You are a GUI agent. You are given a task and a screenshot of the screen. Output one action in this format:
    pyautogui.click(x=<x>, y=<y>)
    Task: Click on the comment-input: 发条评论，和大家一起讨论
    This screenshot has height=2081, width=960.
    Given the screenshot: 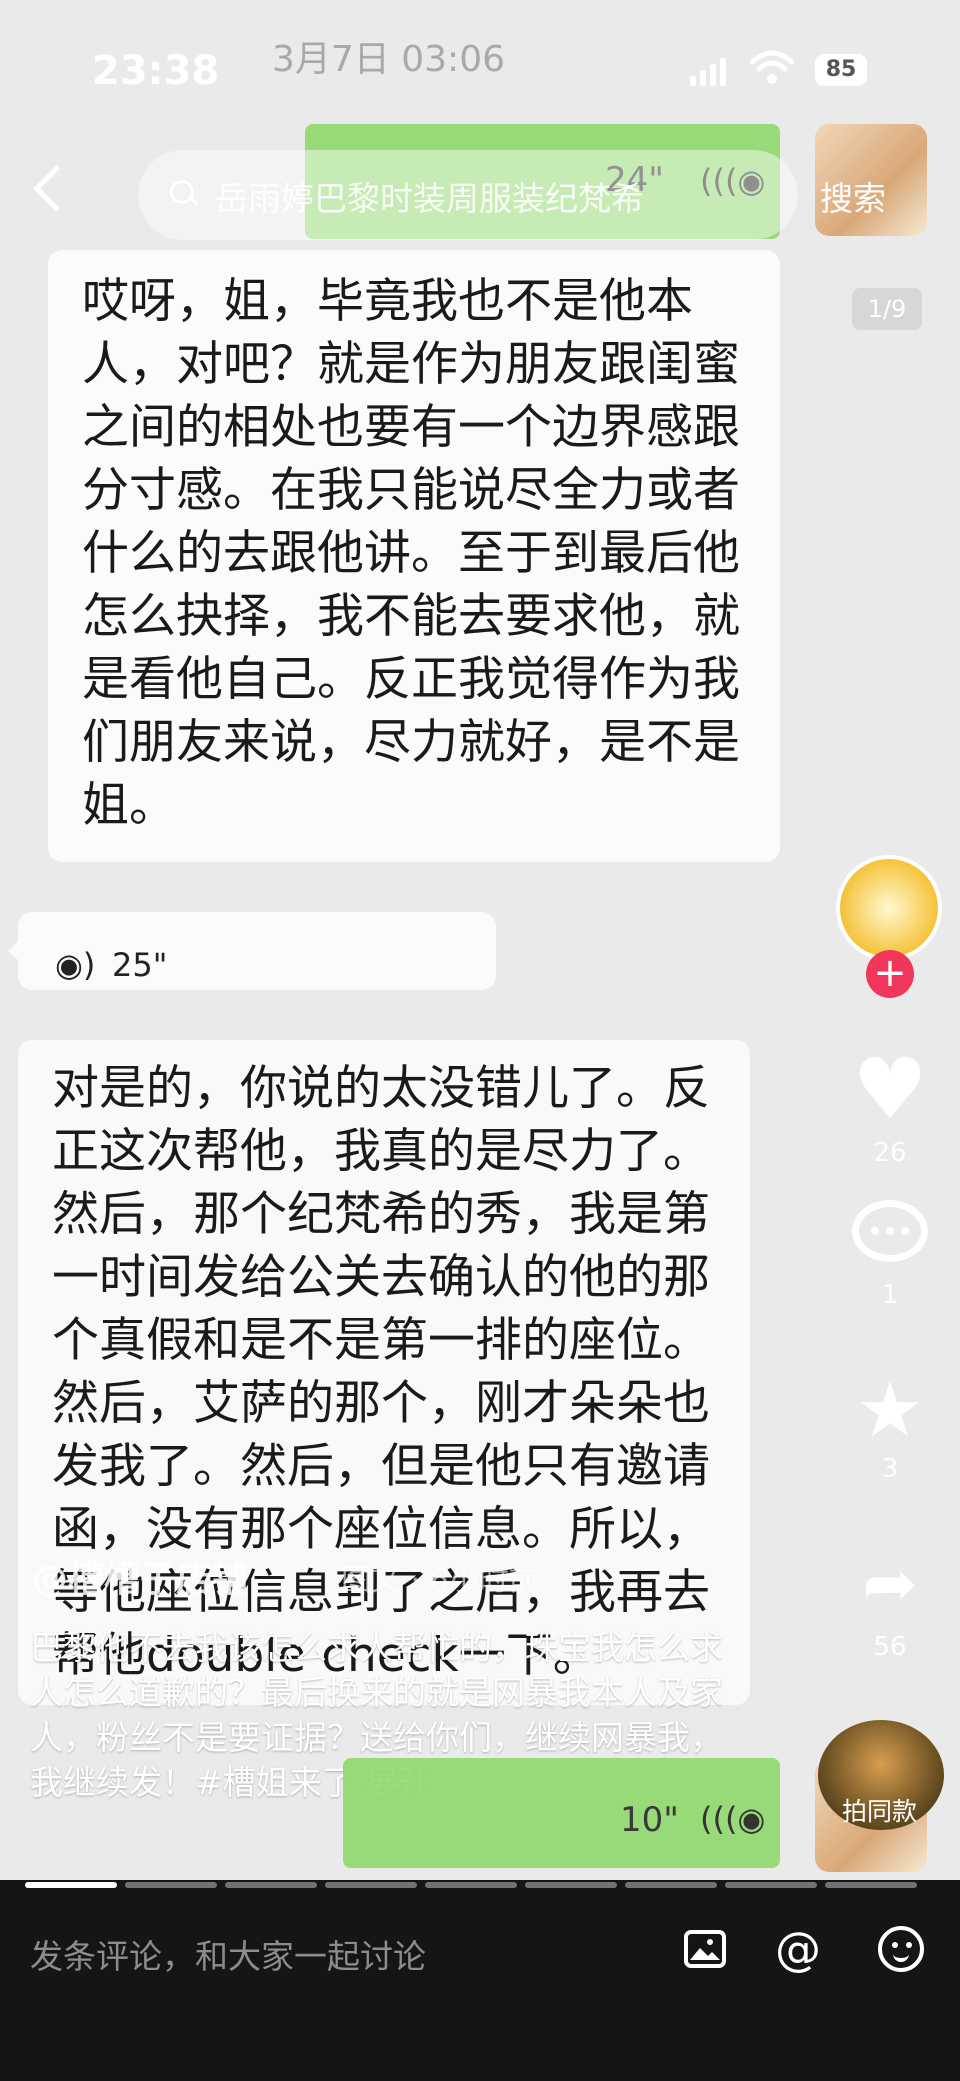 What is the action you would take?
    pyautogui.click(x=228, y=1954)
    